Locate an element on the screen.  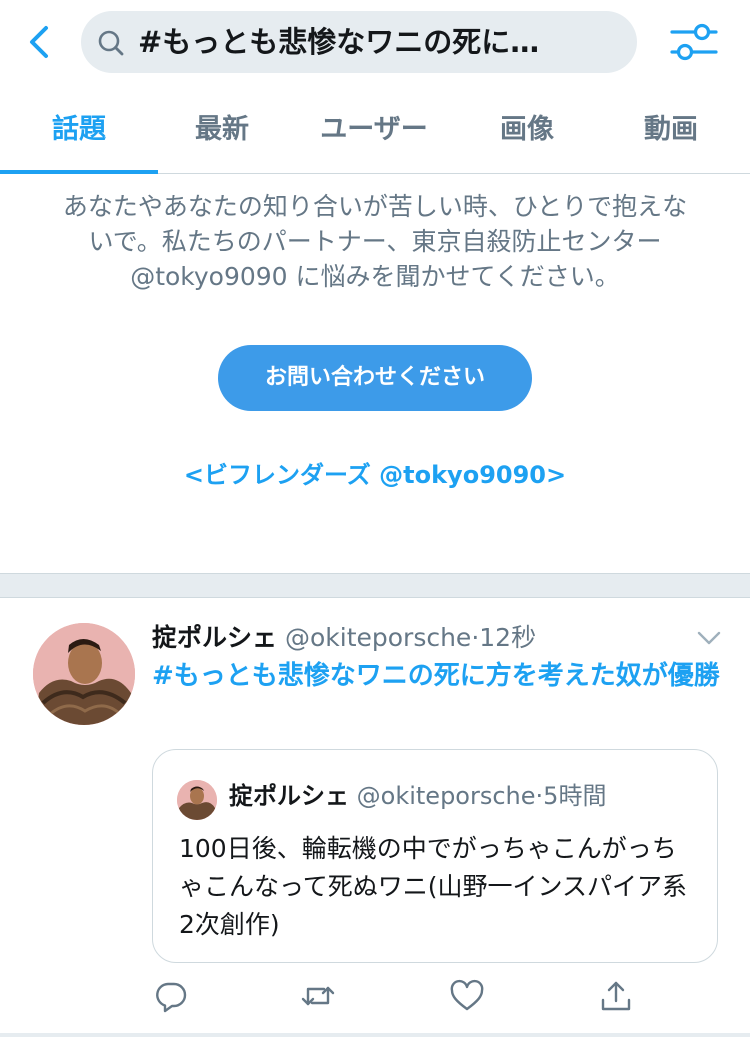
display-name: 掟ポルシェ is located at coordinates (214, 637).